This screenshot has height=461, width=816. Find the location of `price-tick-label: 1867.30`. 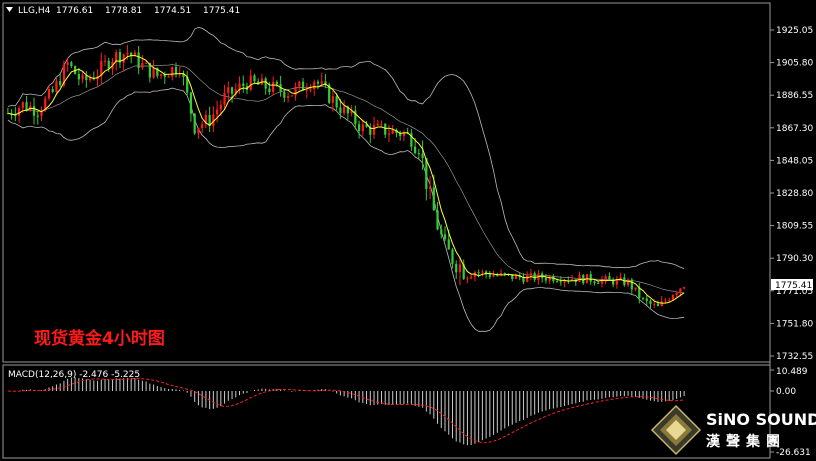

price-tick-label: 1867.30 is located at coordinates (794, 129).